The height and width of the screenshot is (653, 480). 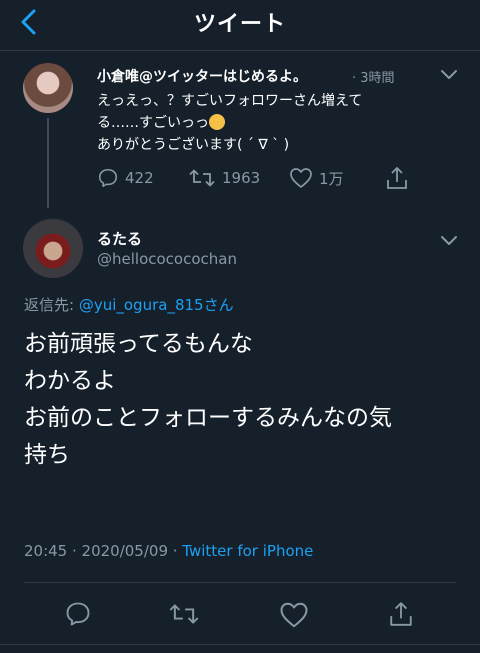 What do you see at coordinates (138, 344) in the screenshot?
I see `tweet-text-line: お前頑張ってるもんな` at bounding box center [138, 344].